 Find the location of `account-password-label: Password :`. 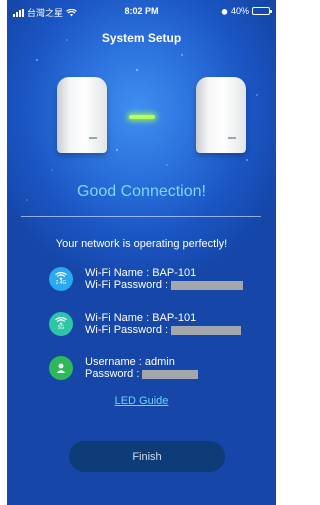

account-password-label: Password : is located at coordinates (112, 374).